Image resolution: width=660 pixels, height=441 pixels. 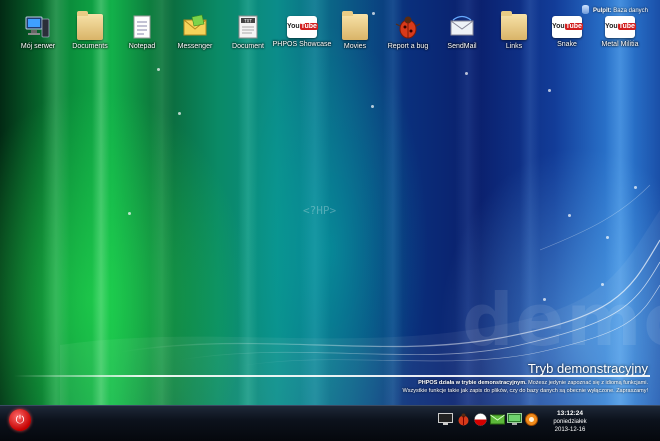 I want to click on messenger-icon, so click(x=195, y=27).